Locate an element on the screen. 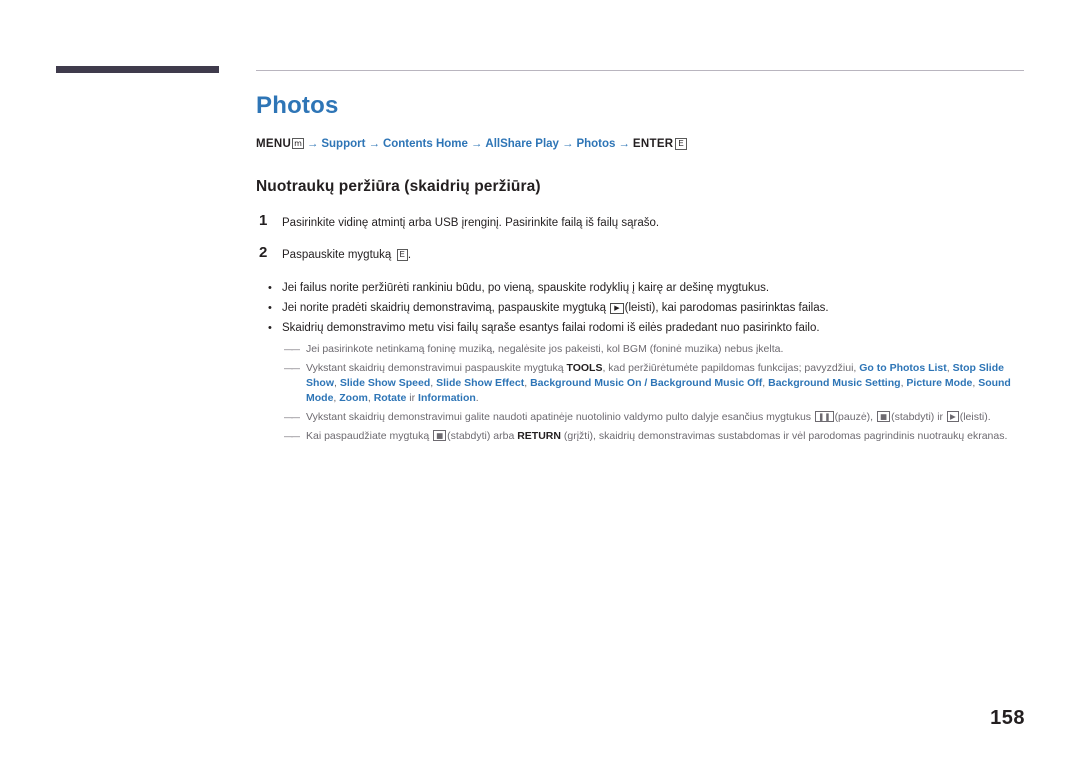 This screenshot has height=763, width=1080. note-end: . is located at coordinates (477, 398).